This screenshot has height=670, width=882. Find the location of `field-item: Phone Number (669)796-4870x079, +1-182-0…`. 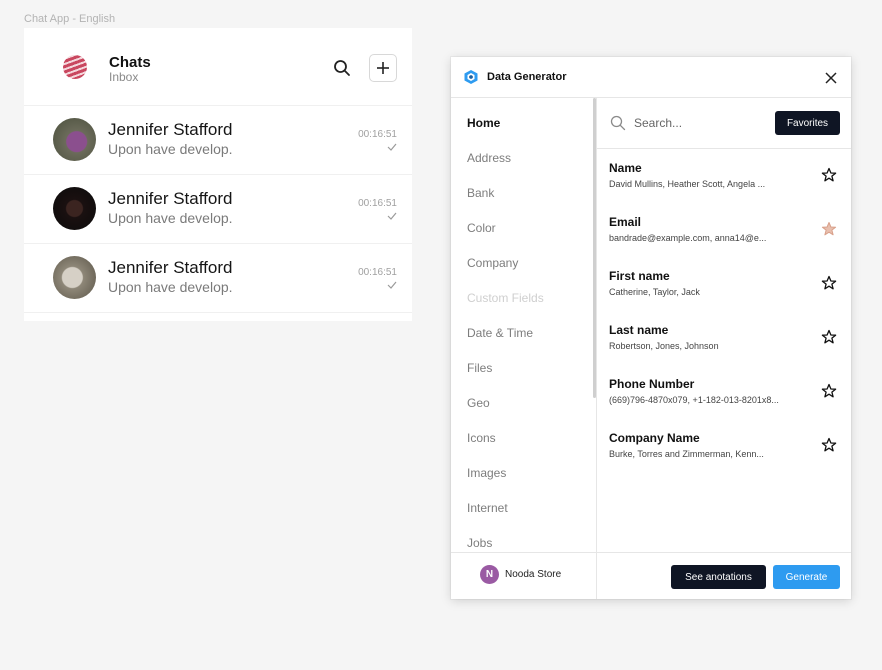

field-item: Phone Number (669)796-4870x079, +1-182-0… is located at coordinates (724, 392).